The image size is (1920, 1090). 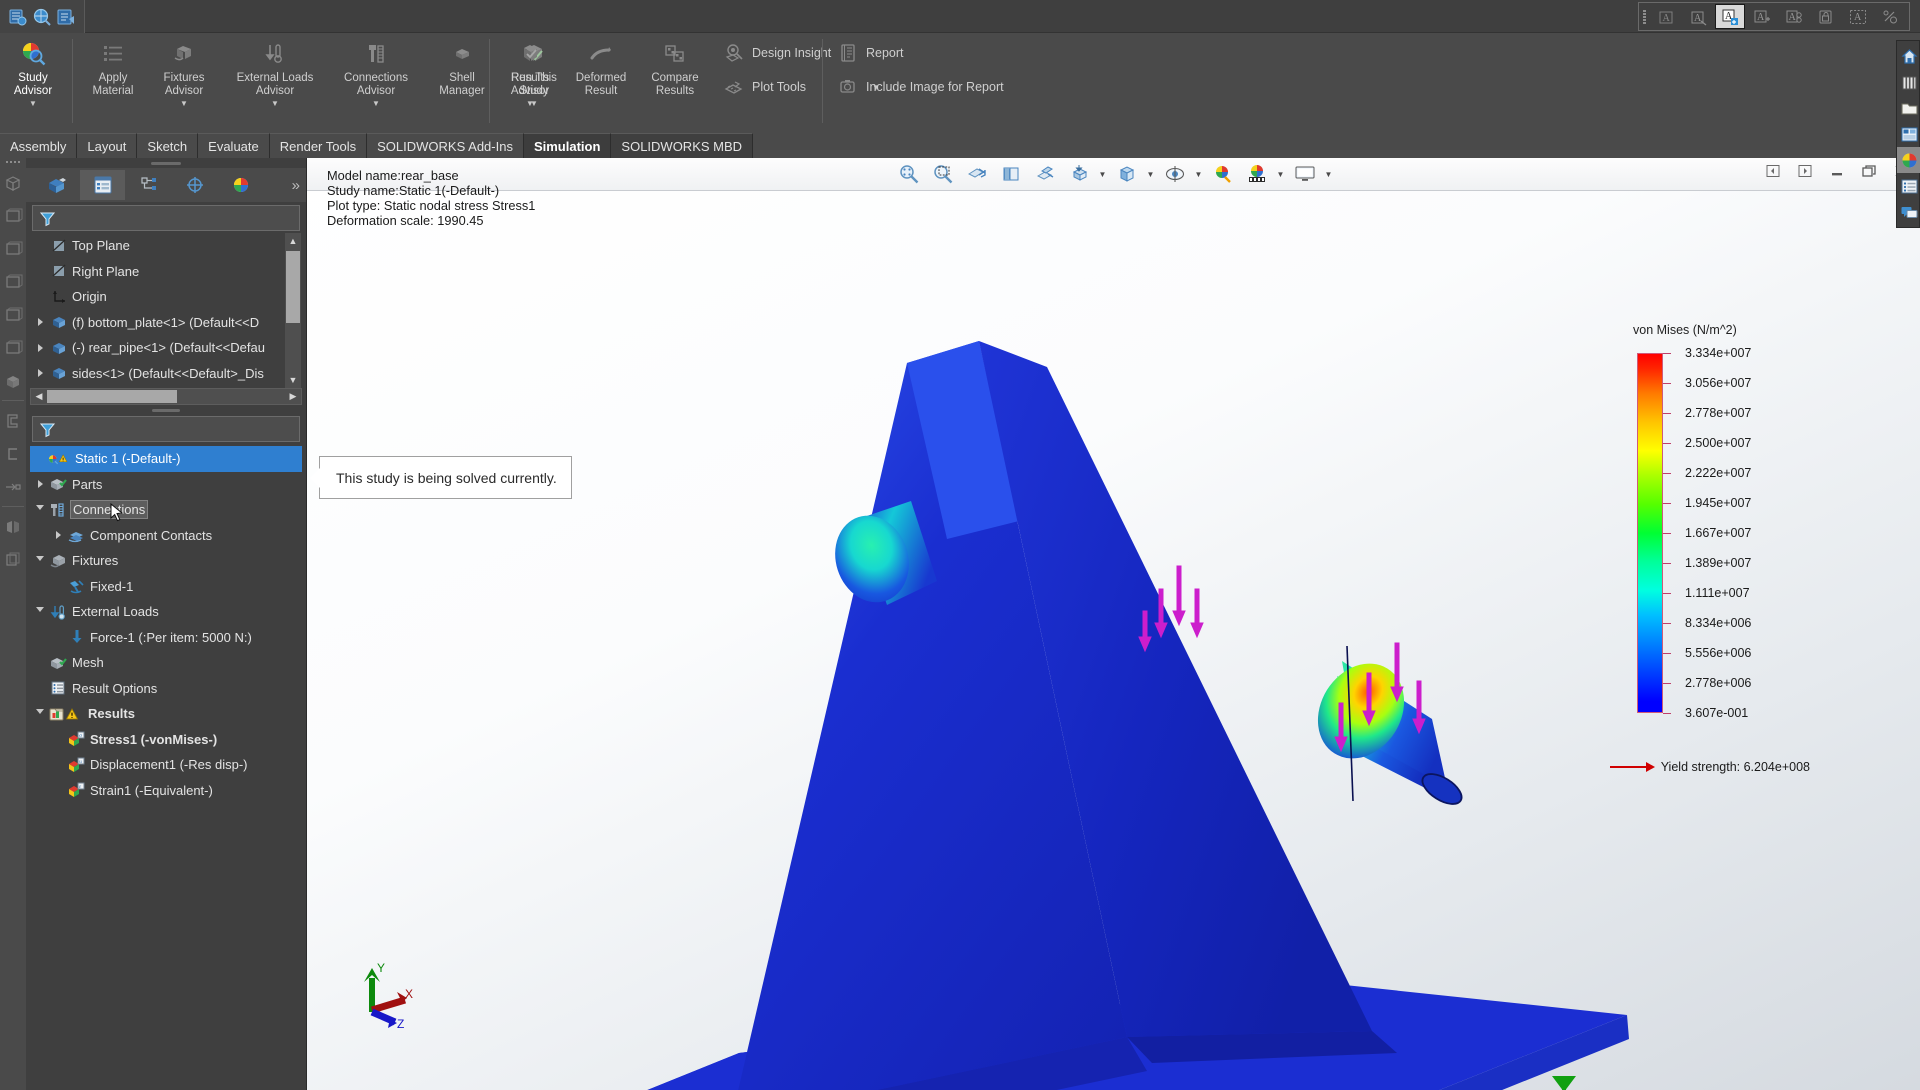 I want to click on study-item-strain1: ε Strain1 (-Equivalent-), so click(x=166, y=791).